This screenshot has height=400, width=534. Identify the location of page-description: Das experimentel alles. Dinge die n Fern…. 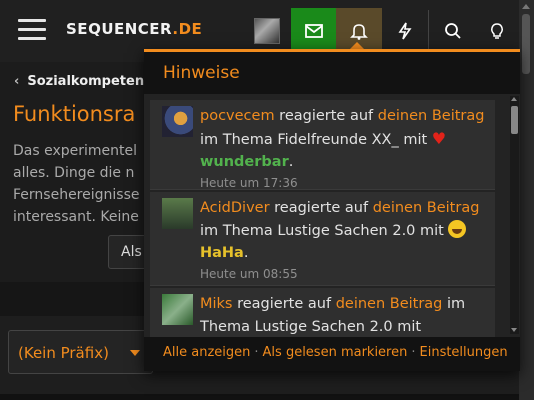
(83, 184).